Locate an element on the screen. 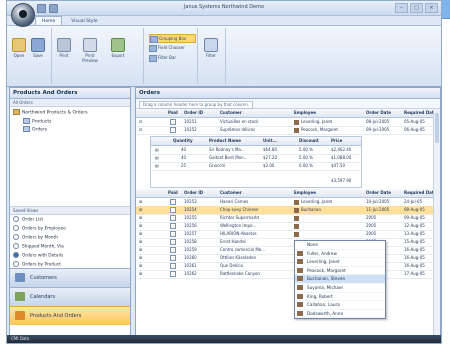 The image size is (450, 344). checkbox-icon is located at coordinates (173, 250).